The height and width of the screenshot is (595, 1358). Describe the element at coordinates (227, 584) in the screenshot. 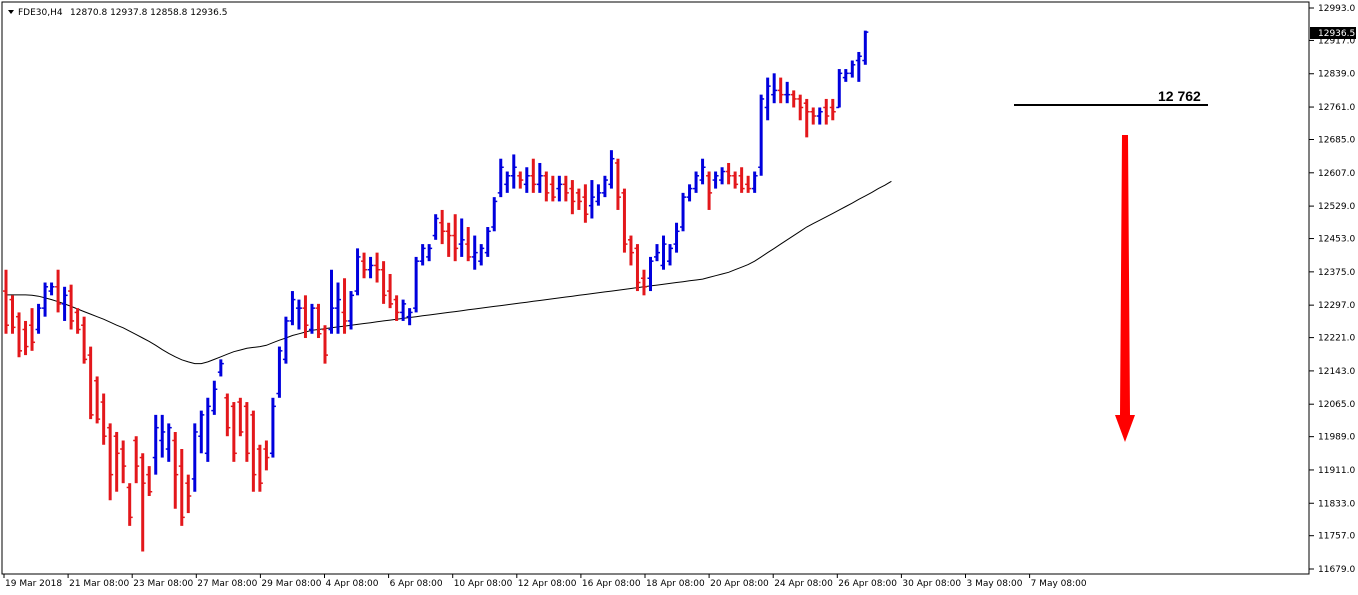

I see `x-tick-label: 27 Mar 08:00` at that location.